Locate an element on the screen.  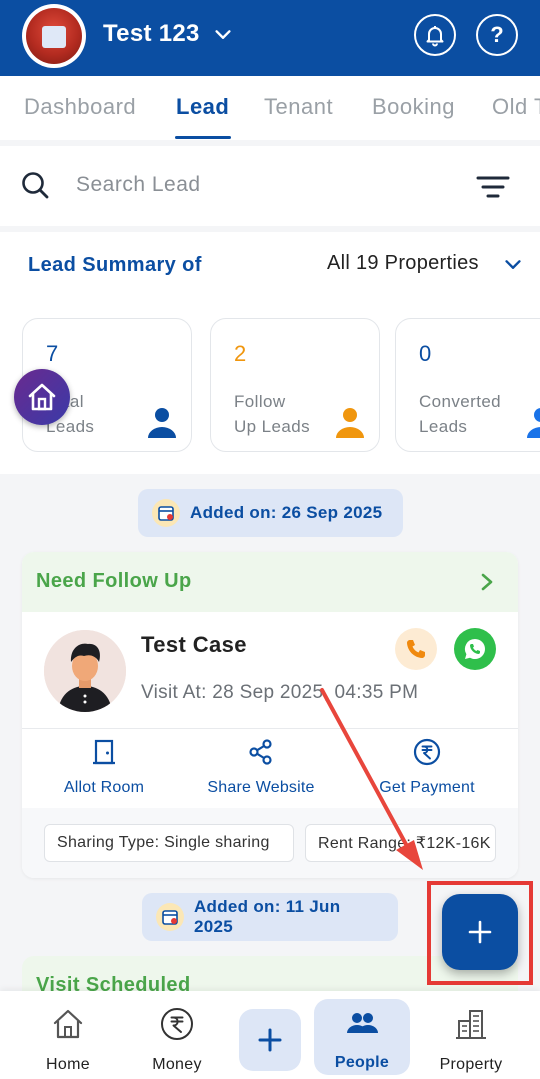
nav-money: Money is located at coordinates (177, 1035).